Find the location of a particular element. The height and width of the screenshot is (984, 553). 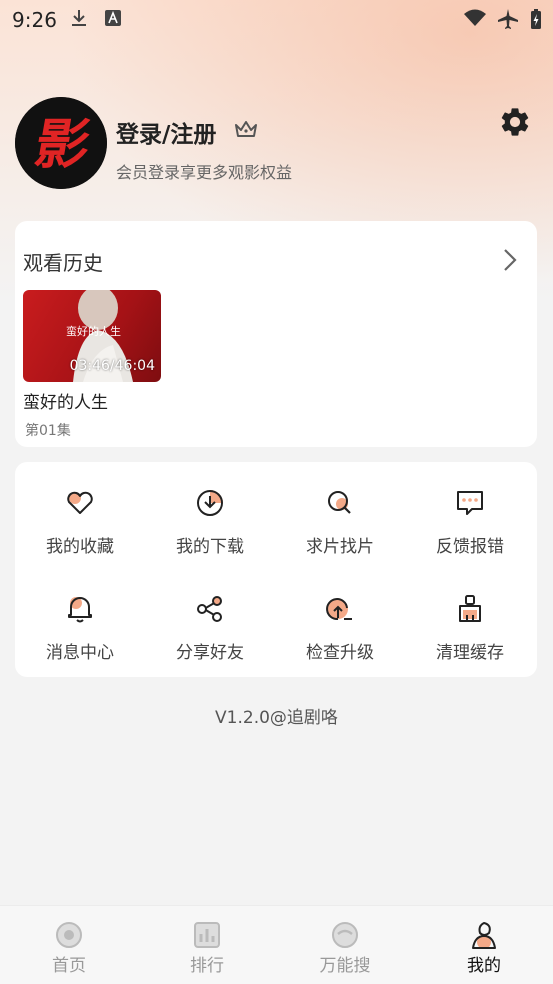

search-icon is located at coordinates (345, 935).